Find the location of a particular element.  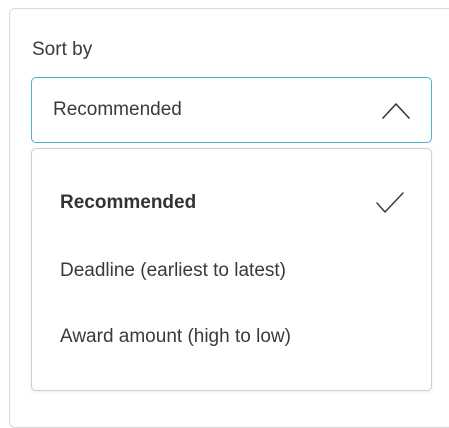

chevron-up-icon is located at coordinates (396, 110).